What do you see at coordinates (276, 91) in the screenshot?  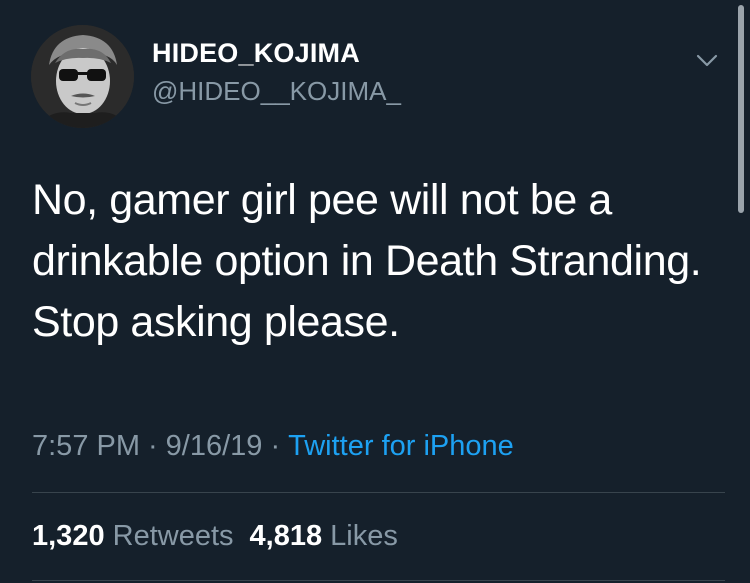 I see `user-handle: @HIDEO__KOJIMA_` at bounding box center [276, 91].